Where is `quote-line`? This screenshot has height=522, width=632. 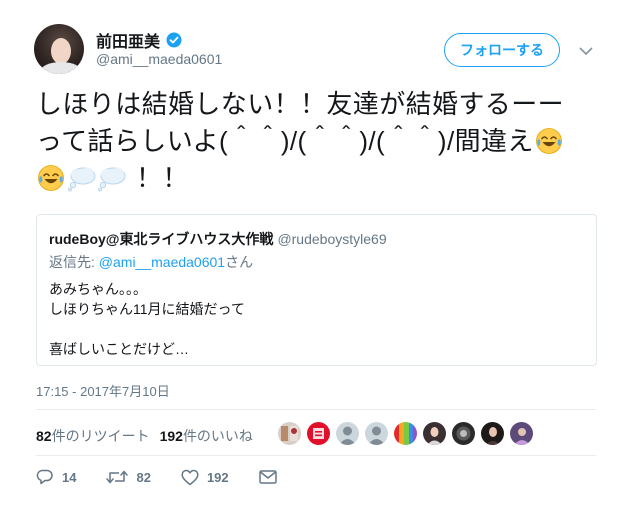 quote-line is located at coordinates (147, 329).